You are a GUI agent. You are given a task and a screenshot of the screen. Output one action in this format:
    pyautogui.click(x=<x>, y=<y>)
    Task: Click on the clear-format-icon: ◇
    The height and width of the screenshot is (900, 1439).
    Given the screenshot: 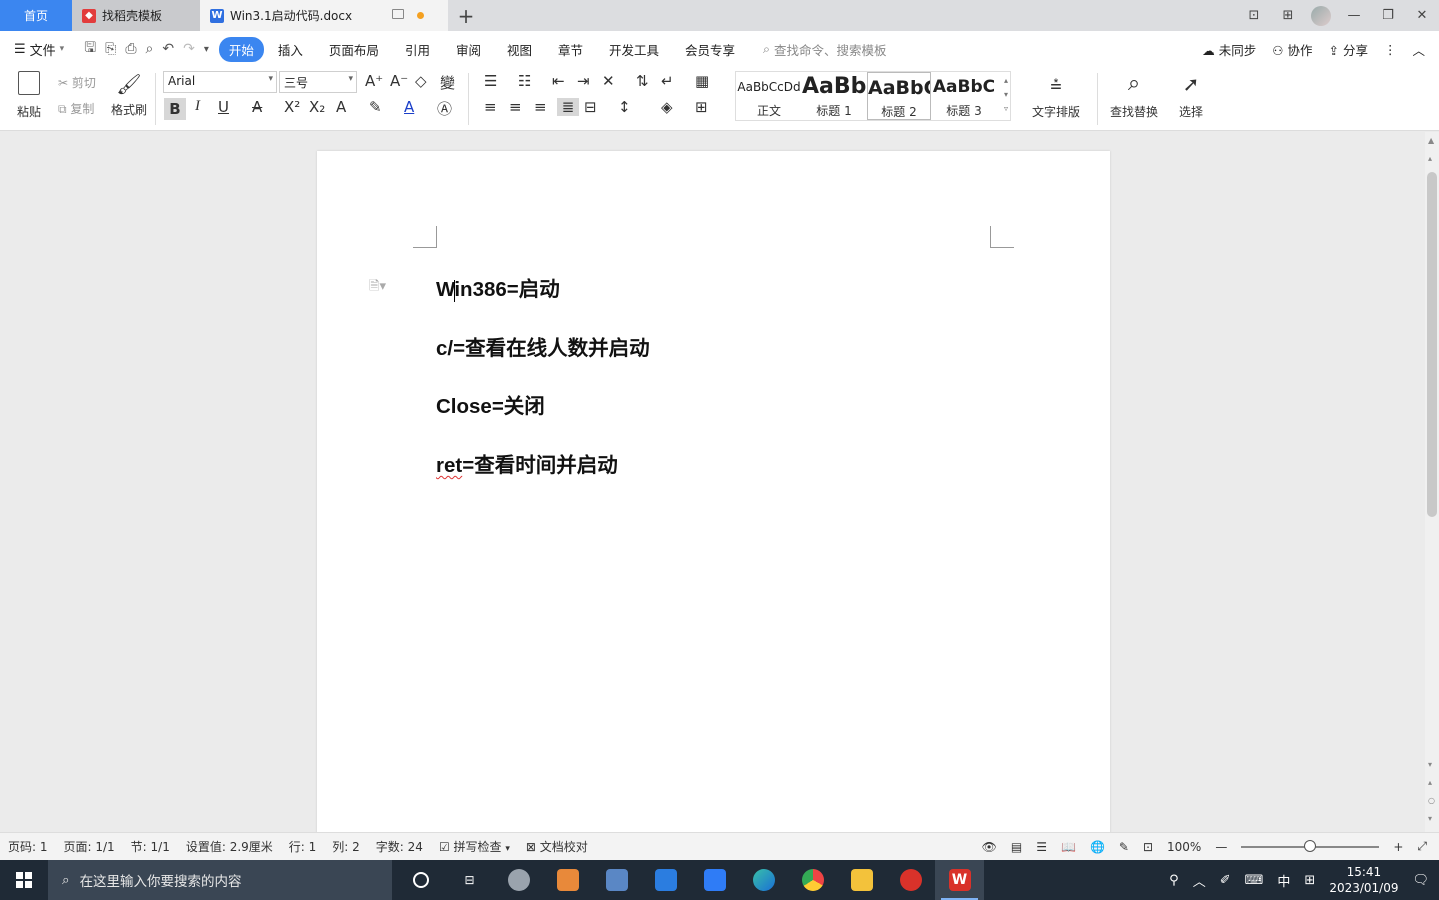 What is the action you would take?
    pyautogui.click(x=421, y=81)
    